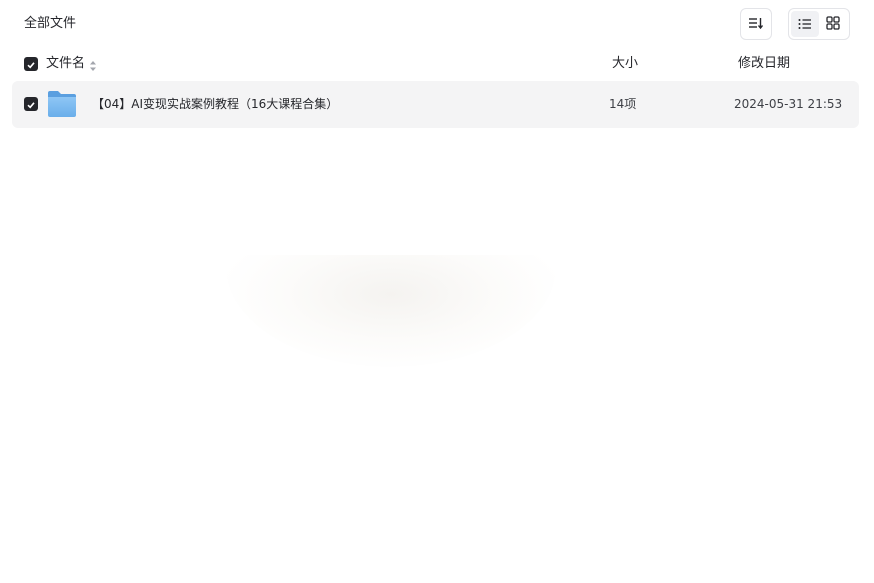  I want to click on file-size: 14项, so click(623, 104).